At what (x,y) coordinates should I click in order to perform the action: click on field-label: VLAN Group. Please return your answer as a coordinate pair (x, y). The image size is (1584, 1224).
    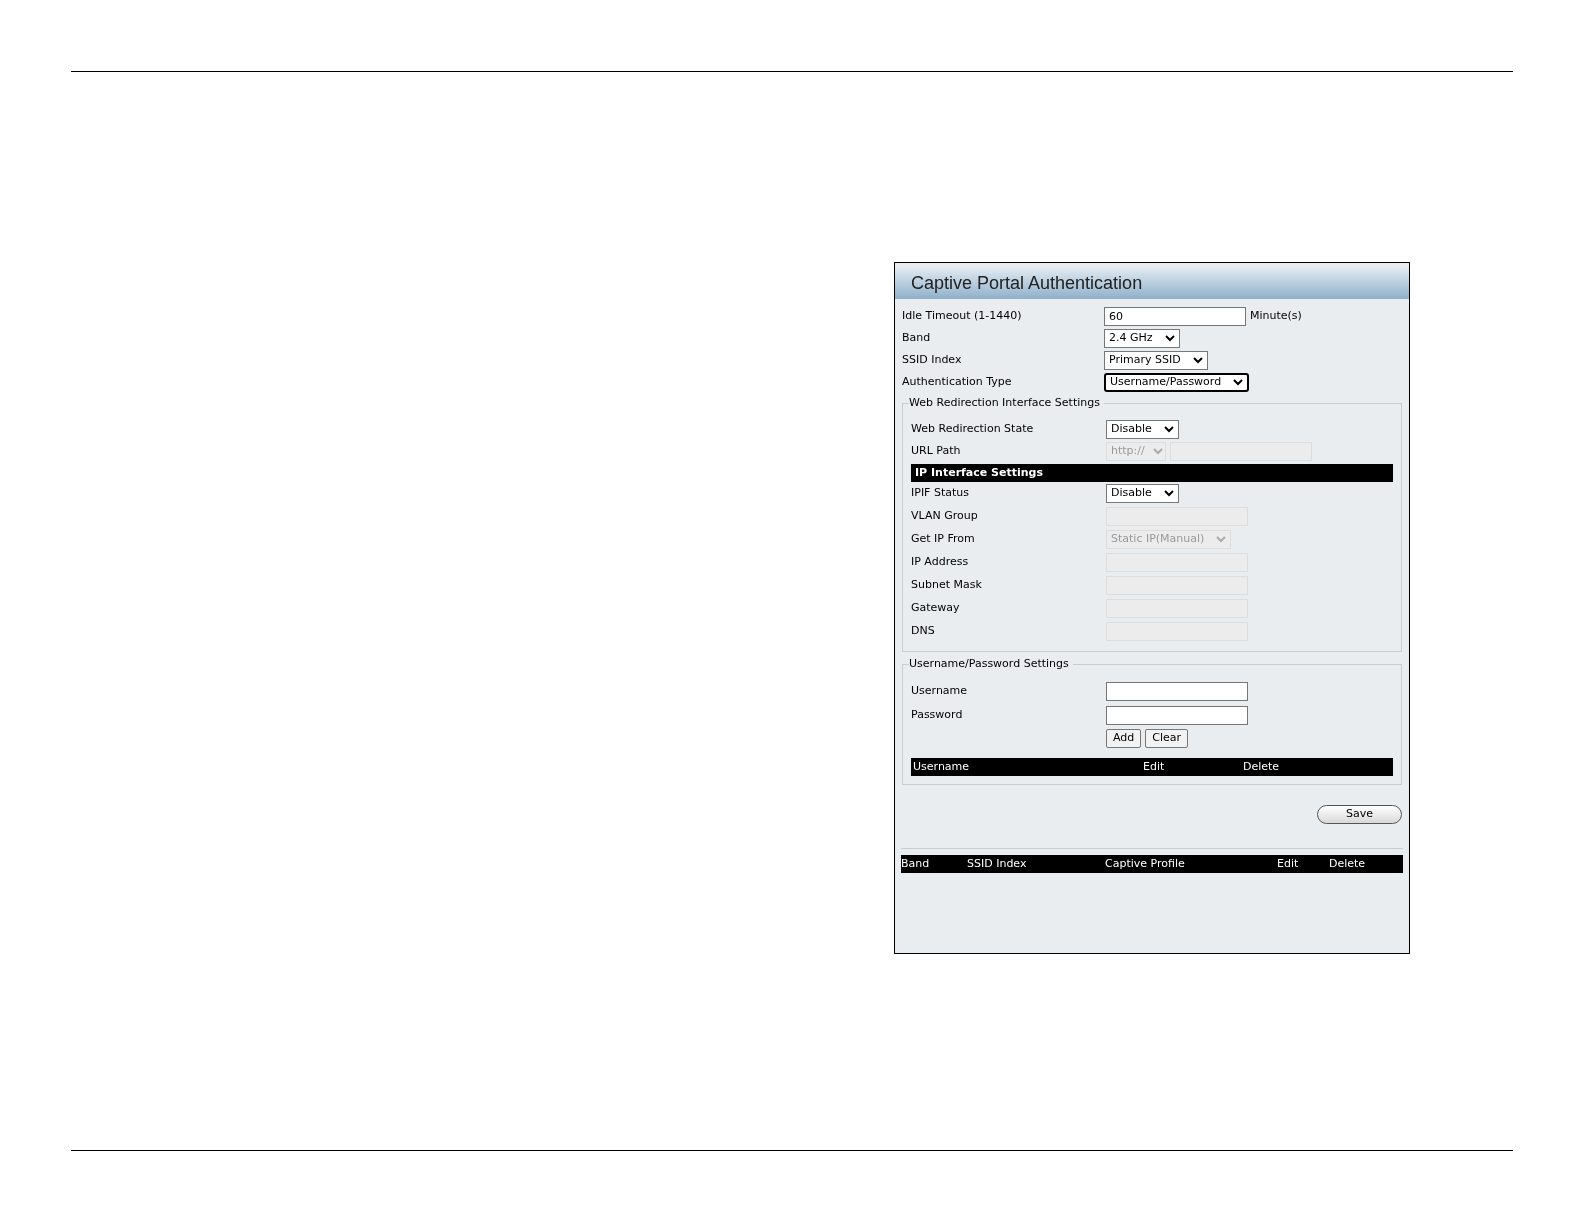
    Looking at the image, I should click on (945, 516).